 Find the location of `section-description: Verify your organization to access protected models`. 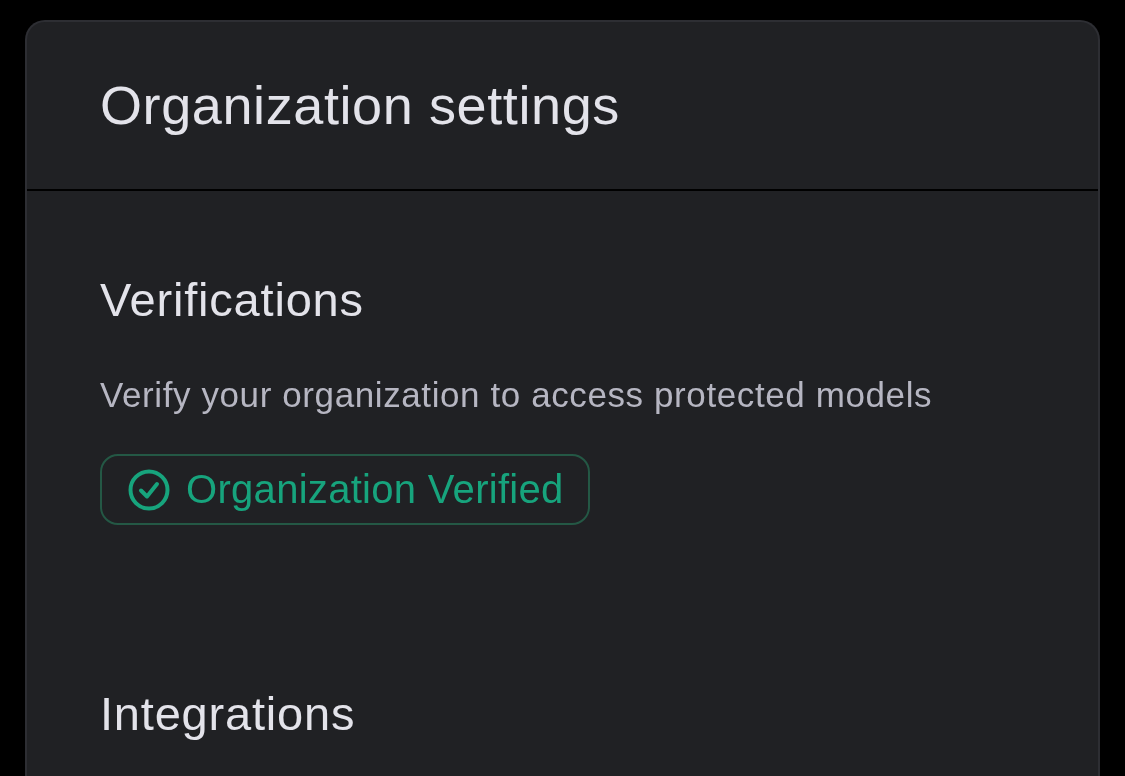

section-description: Verify your organization to access protected models is located at coordinates (516, 395).